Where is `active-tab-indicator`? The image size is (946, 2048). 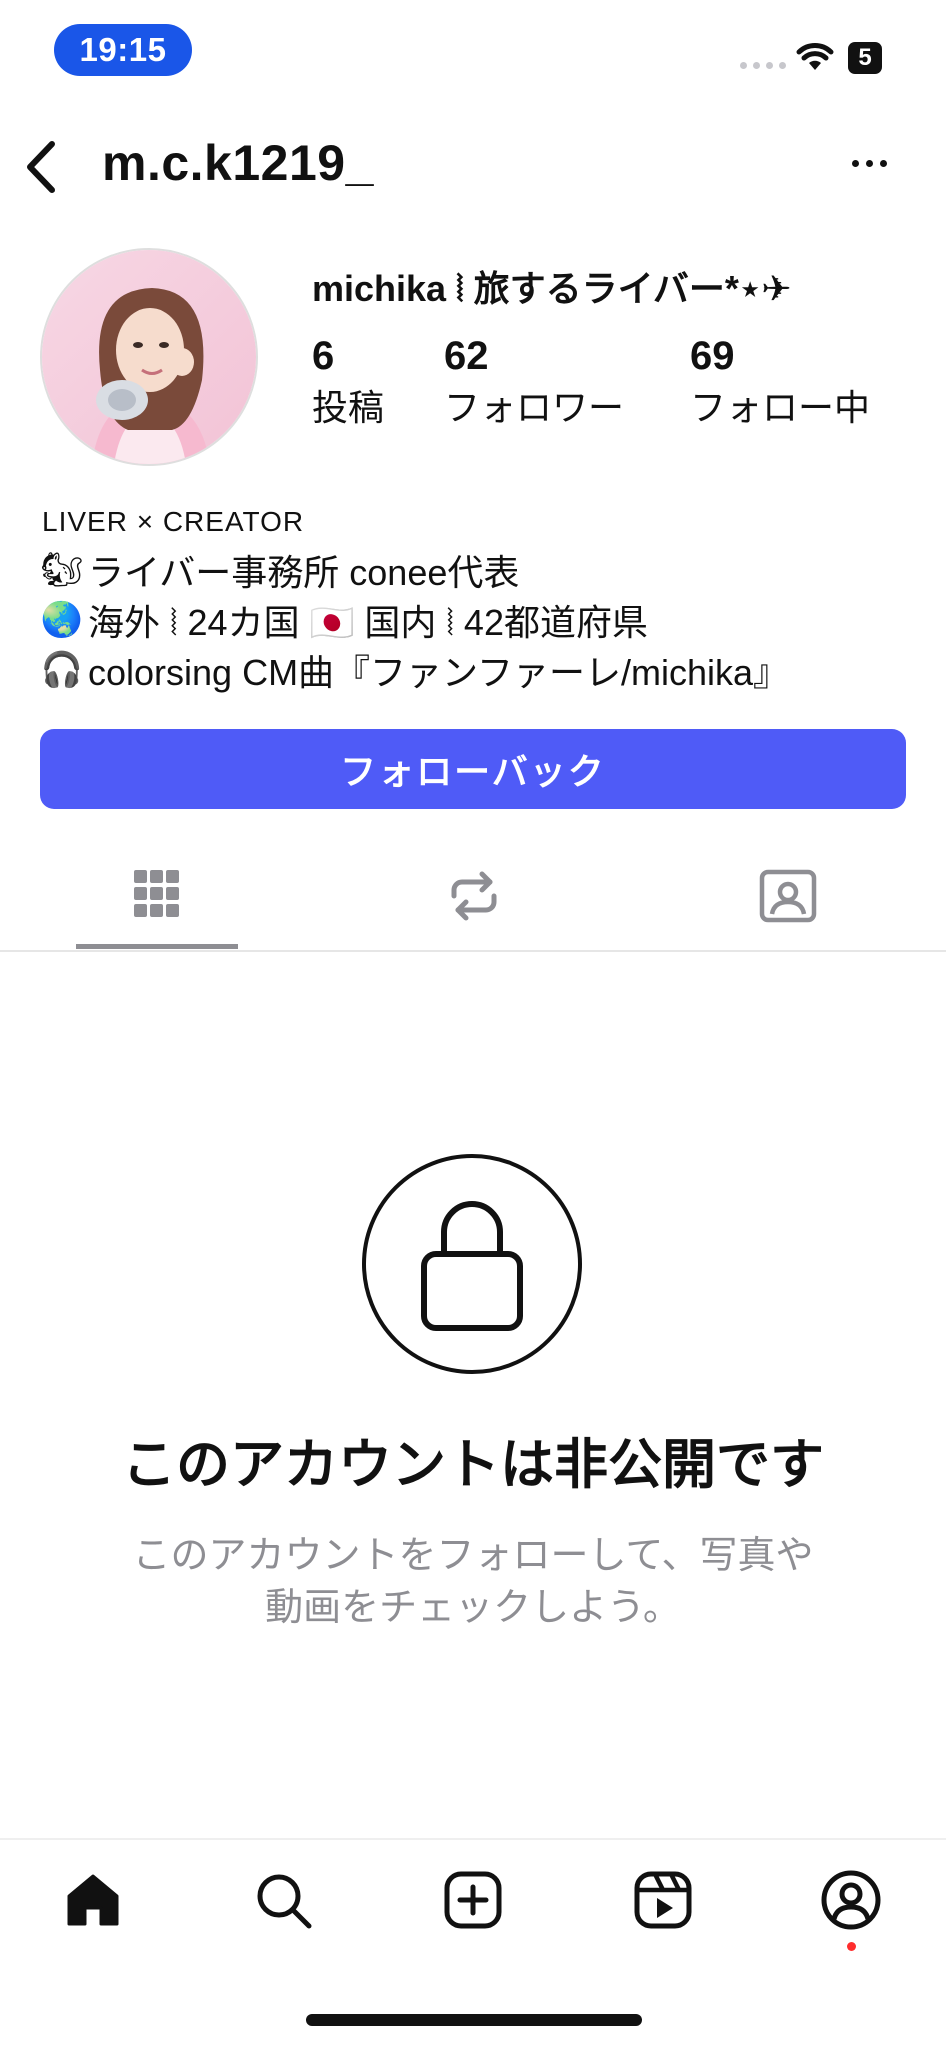
active-tab-indicator is located at coordinates (157, 946).